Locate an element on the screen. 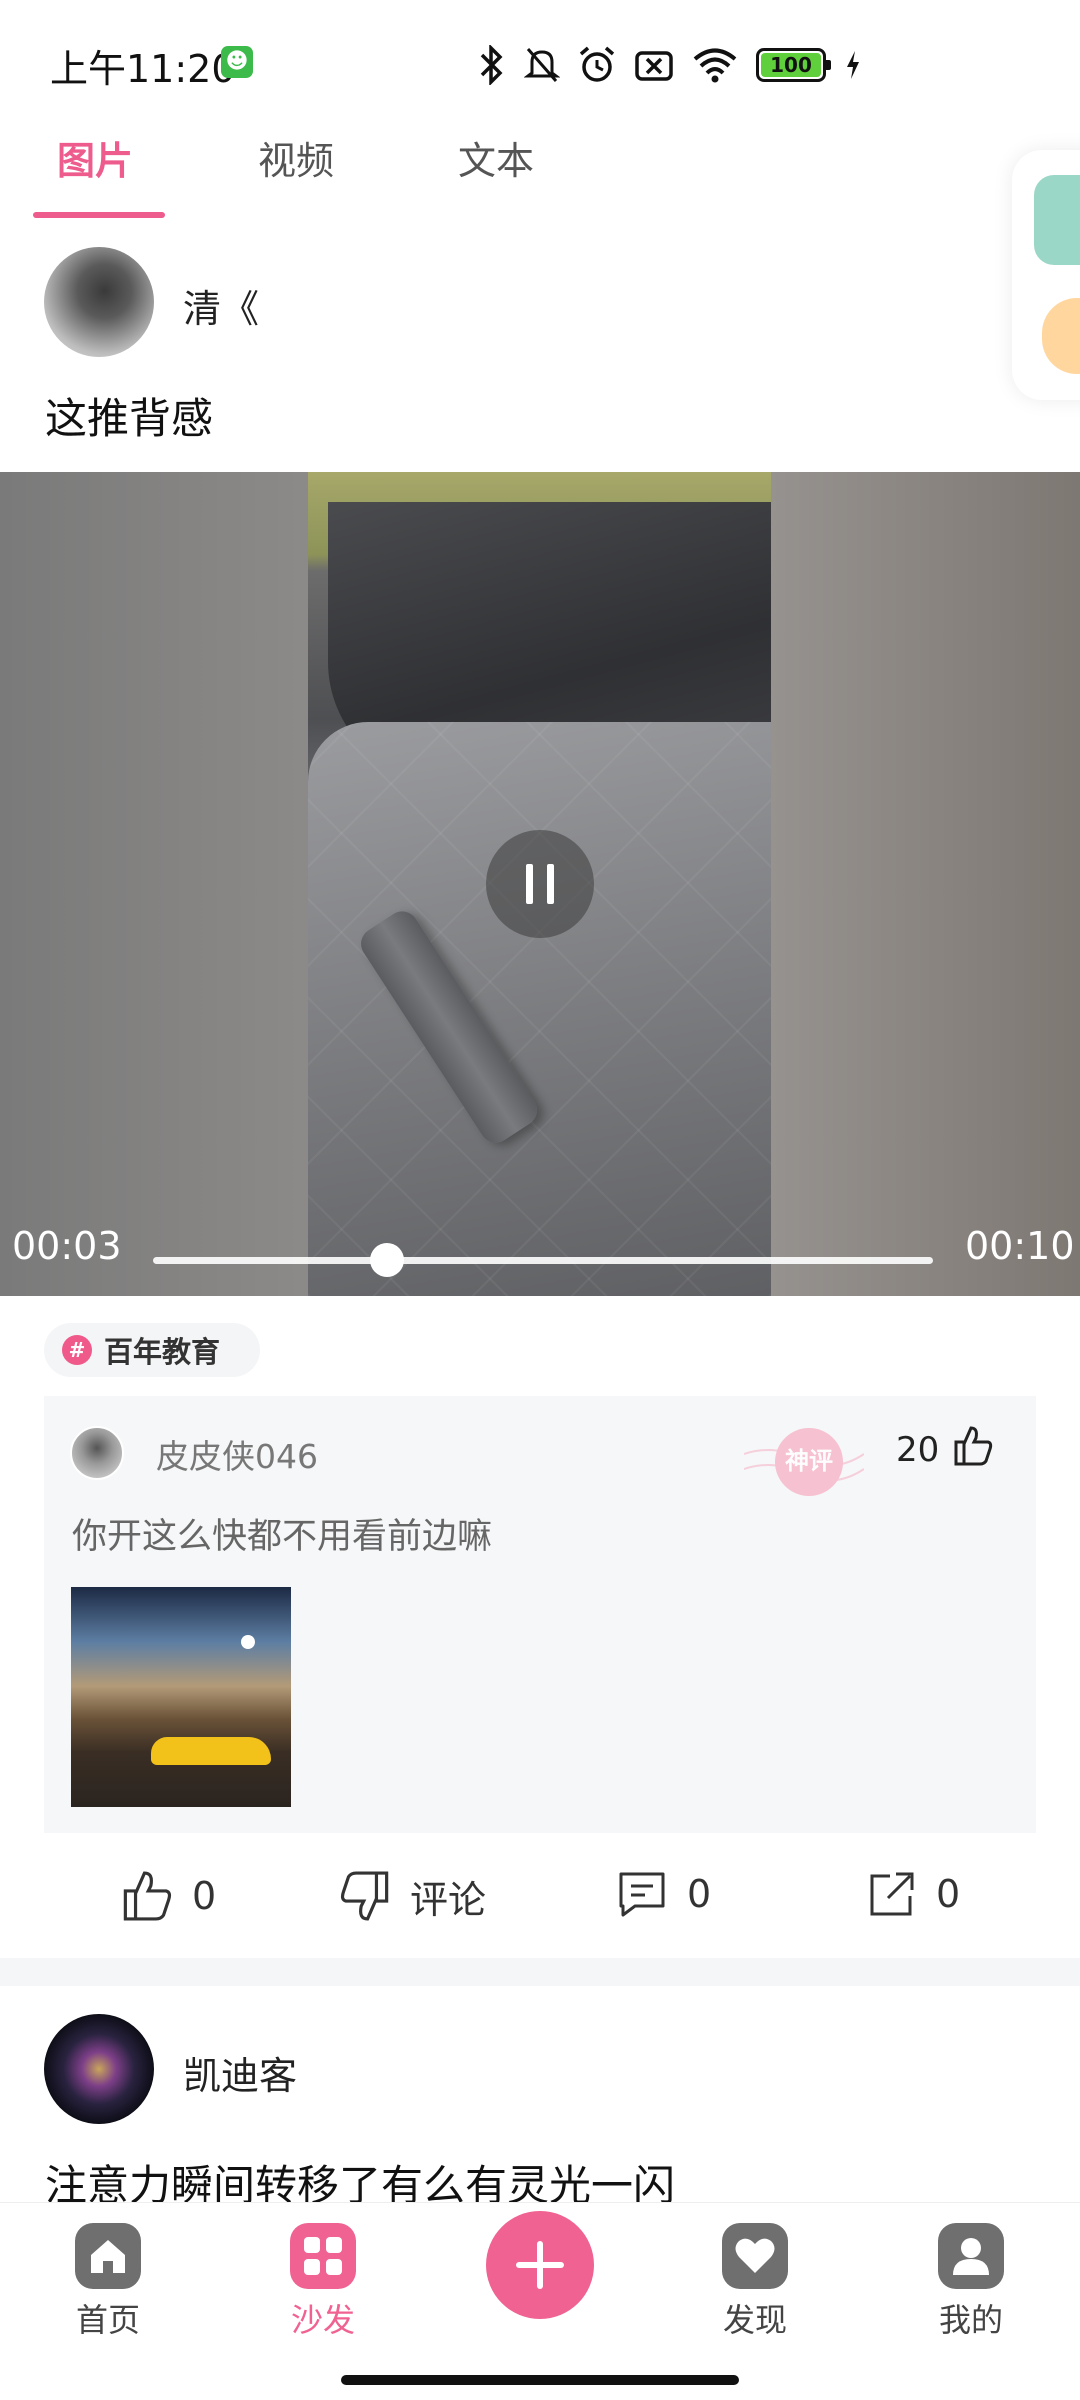 This screenshot has width=1080, height=2400. nav-home-label: 首页 is located at coordinates (107, 2320).